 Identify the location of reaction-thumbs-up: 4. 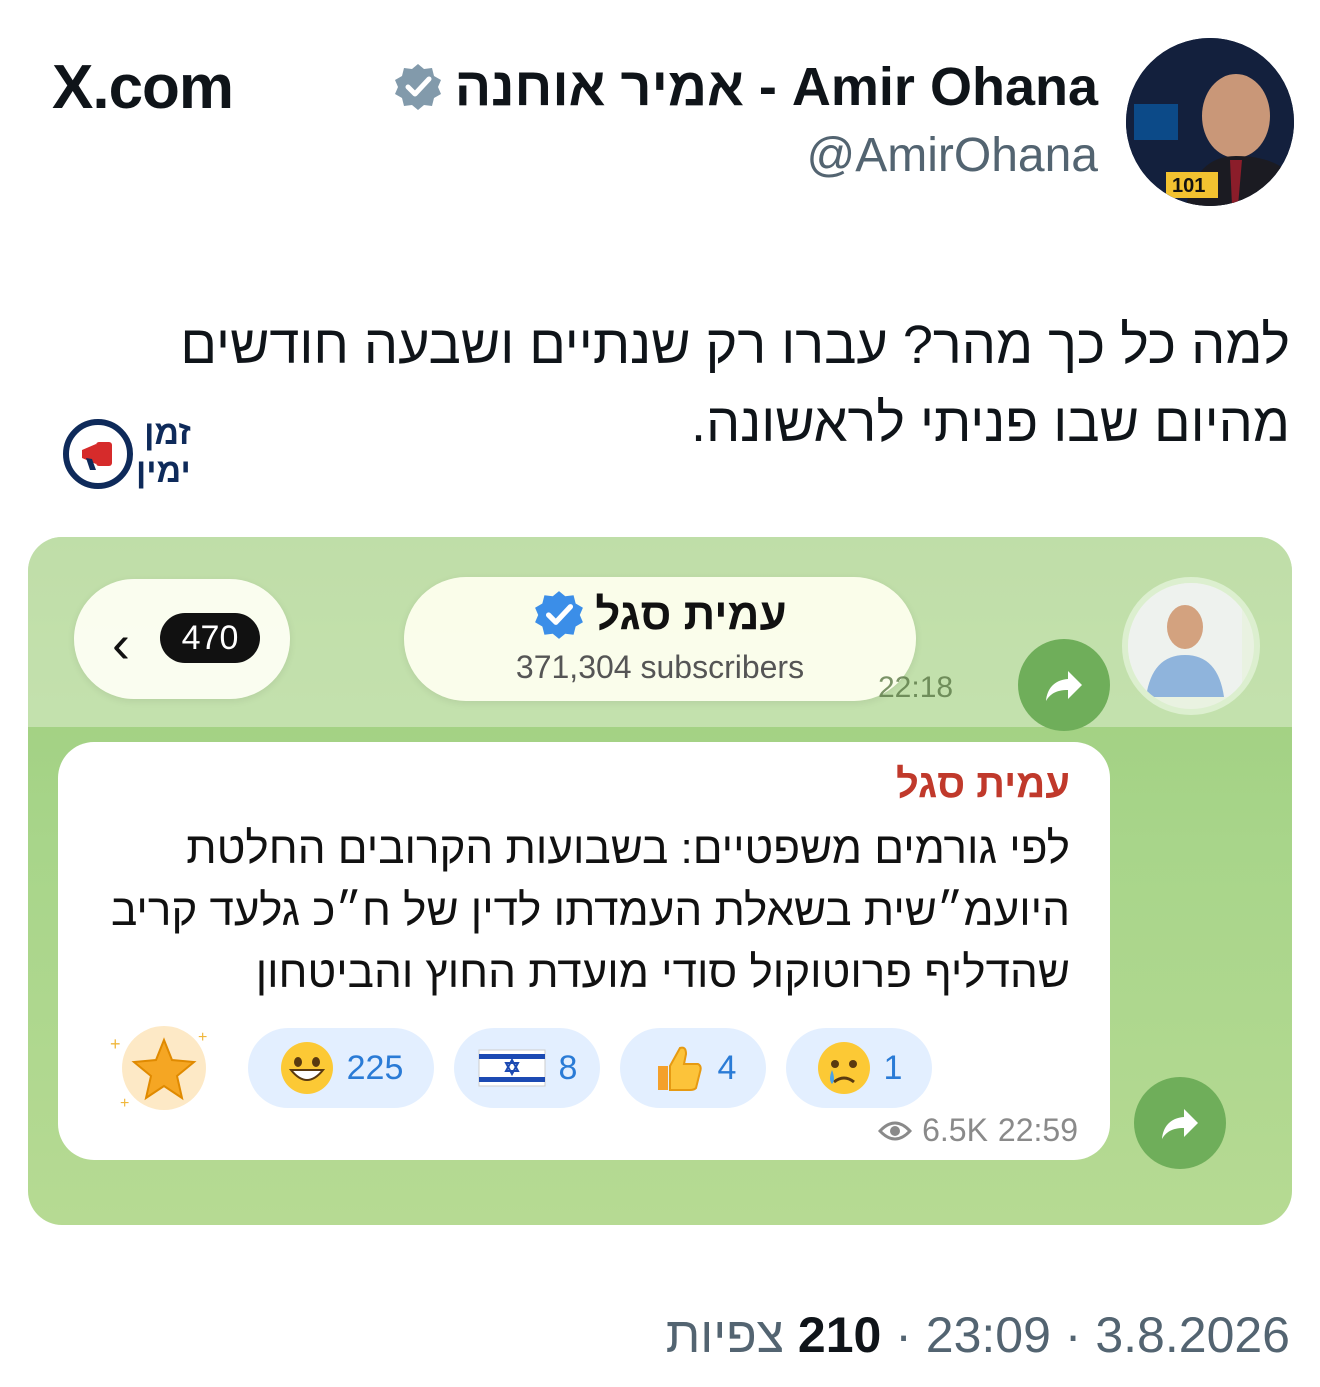
(693, 1068).